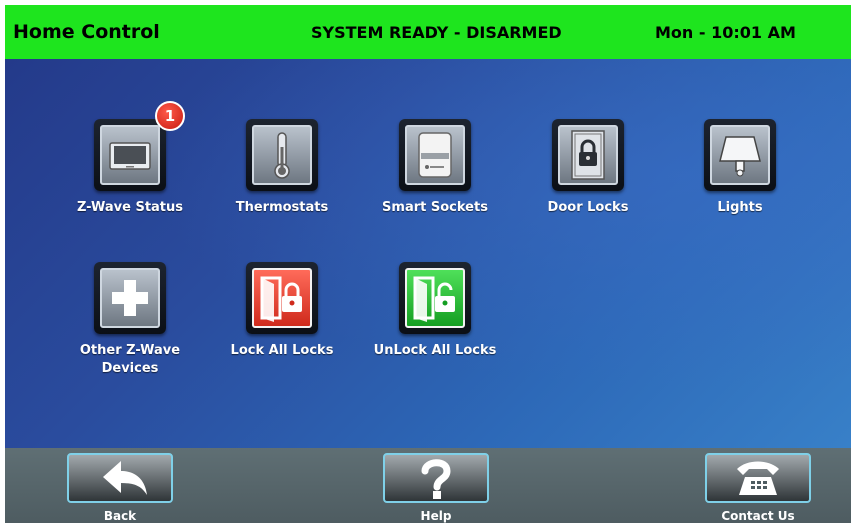 Image resolution: width=856 pixels, height=523 pixels. Describe the element at coordinates (282, 184) in the screenshot. I see `thermostats-button: Thermostats` at that location.